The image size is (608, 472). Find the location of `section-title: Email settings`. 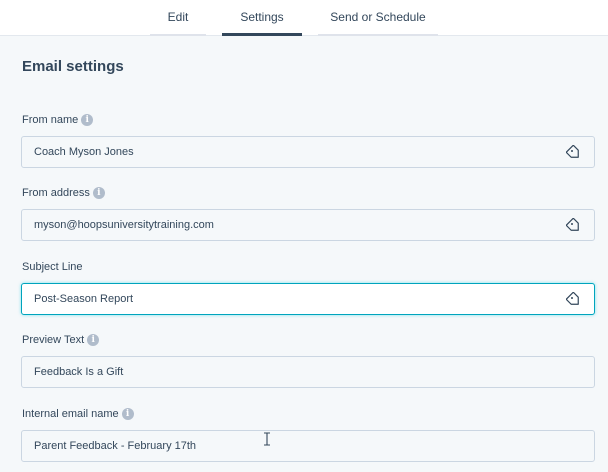

section-title: Email settings is located at coordinates (73, 66).